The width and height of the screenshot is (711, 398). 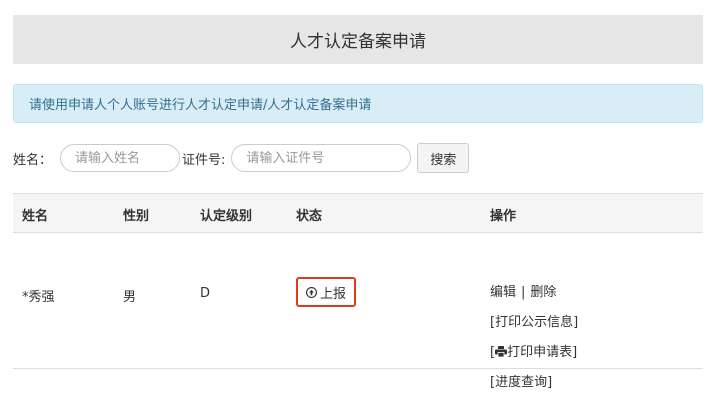 I want to click on upload-circle-icon, so click(x=311, y=292).